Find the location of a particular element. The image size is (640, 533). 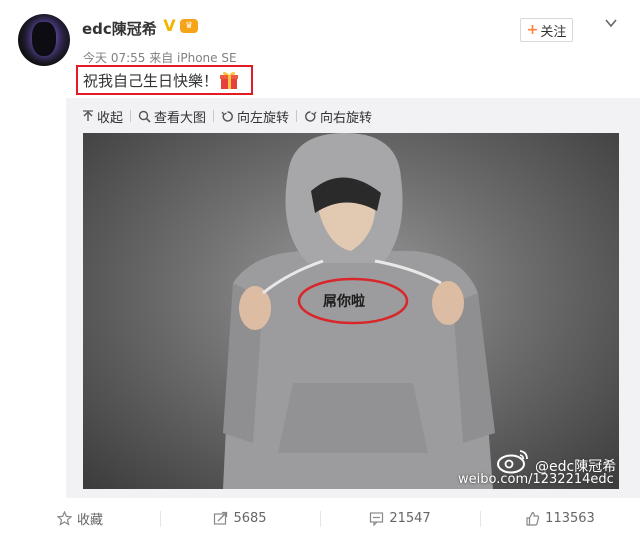

watermark-url: weibo.com/1232214edc is located at coordinates (536, 479).